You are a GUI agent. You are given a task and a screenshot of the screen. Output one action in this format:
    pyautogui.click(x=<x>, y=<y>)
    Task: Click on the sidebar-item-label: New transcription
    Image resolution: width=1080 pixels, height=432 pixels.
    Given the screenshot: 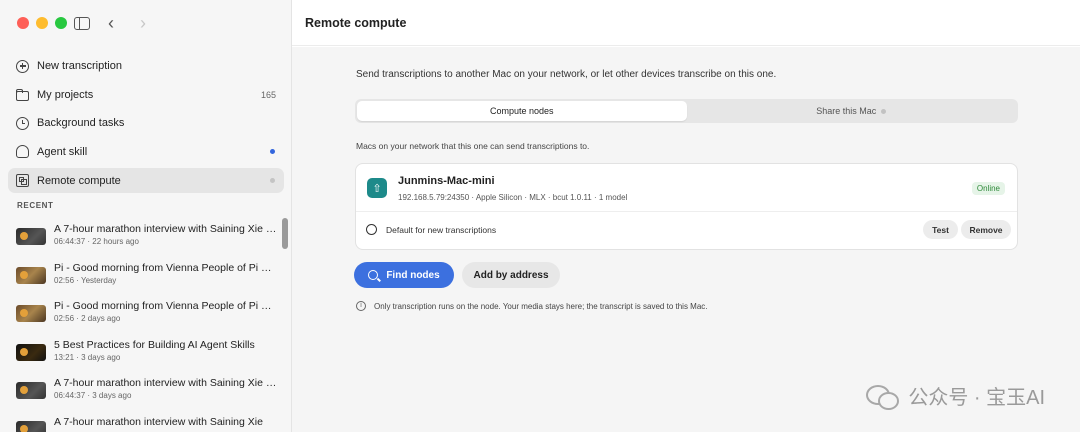 What is the action you would take?
    pyautogui.click(x=79, y=66)
    